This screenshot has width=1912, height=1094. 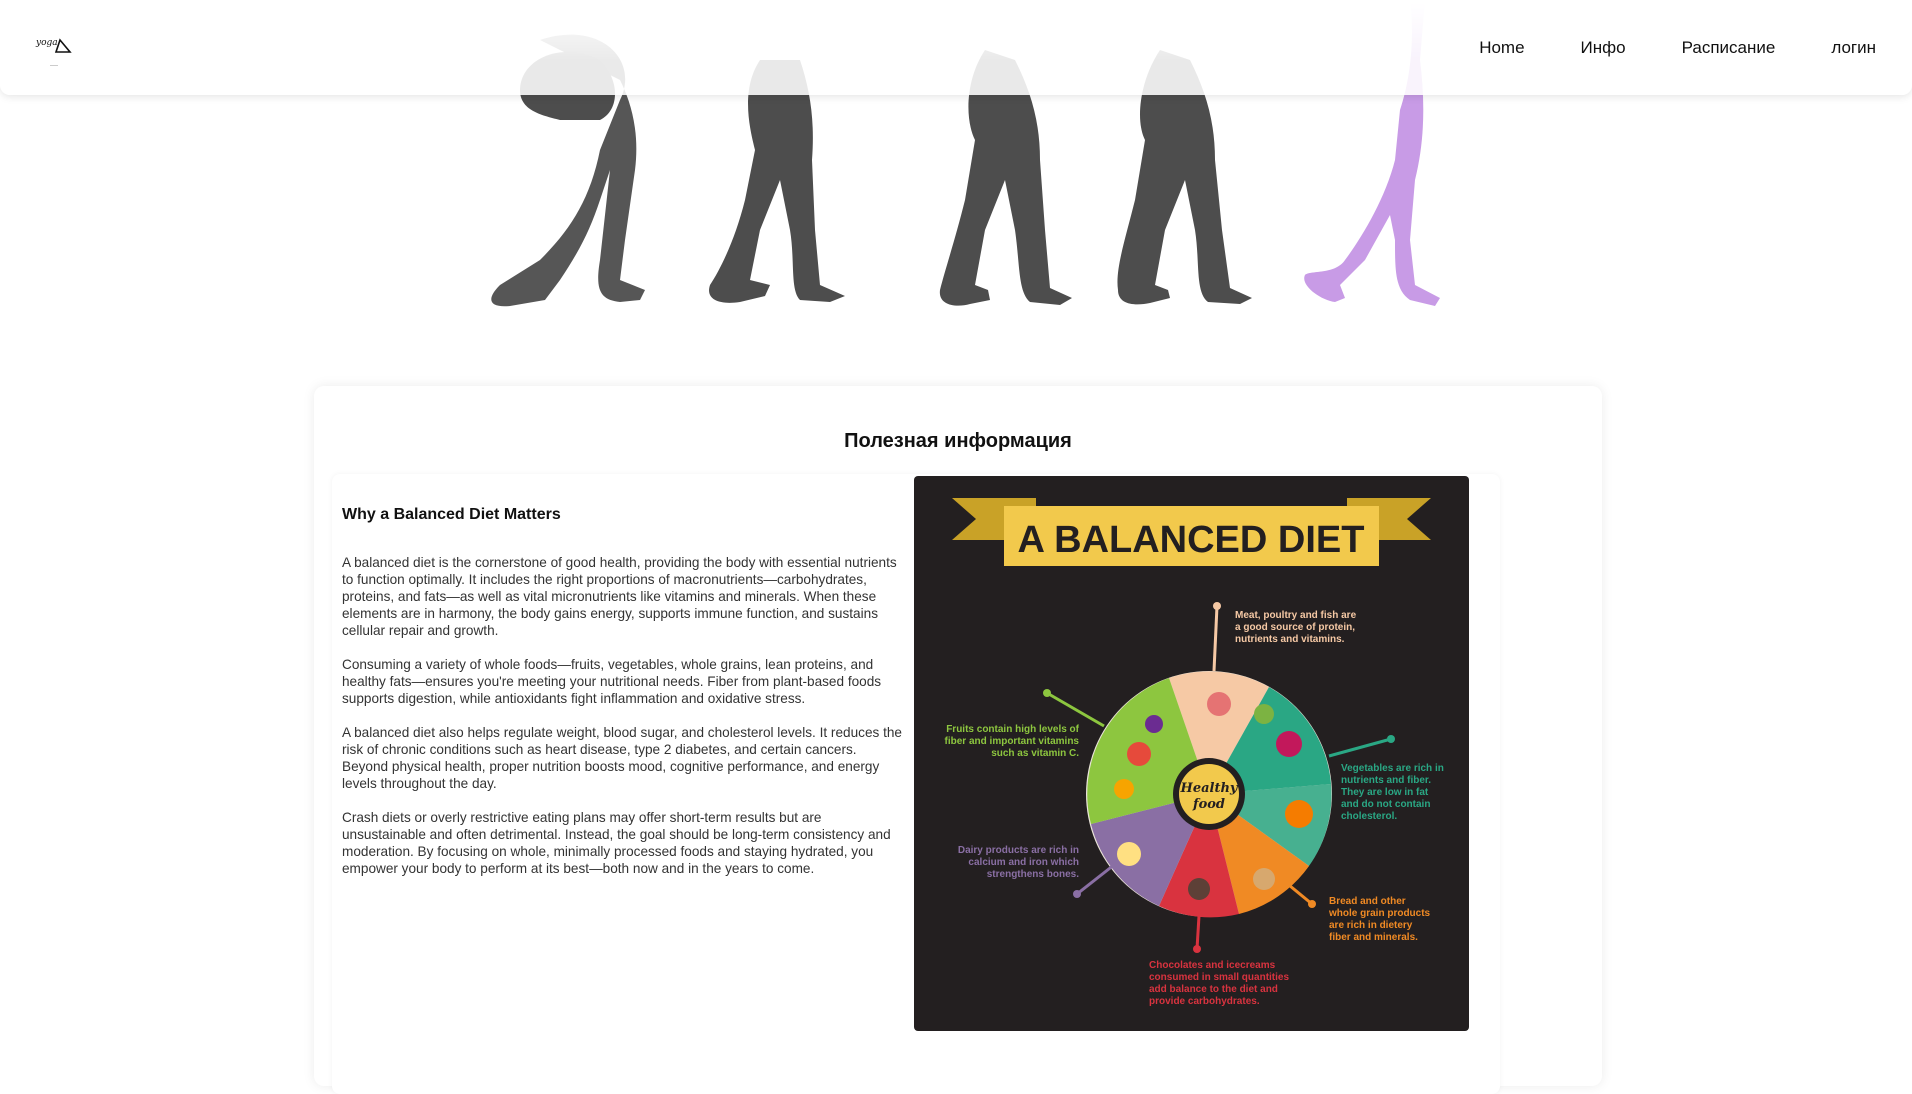 I want to click on label-line: Chocolates and icecreams, so click(x=1212, y=965).